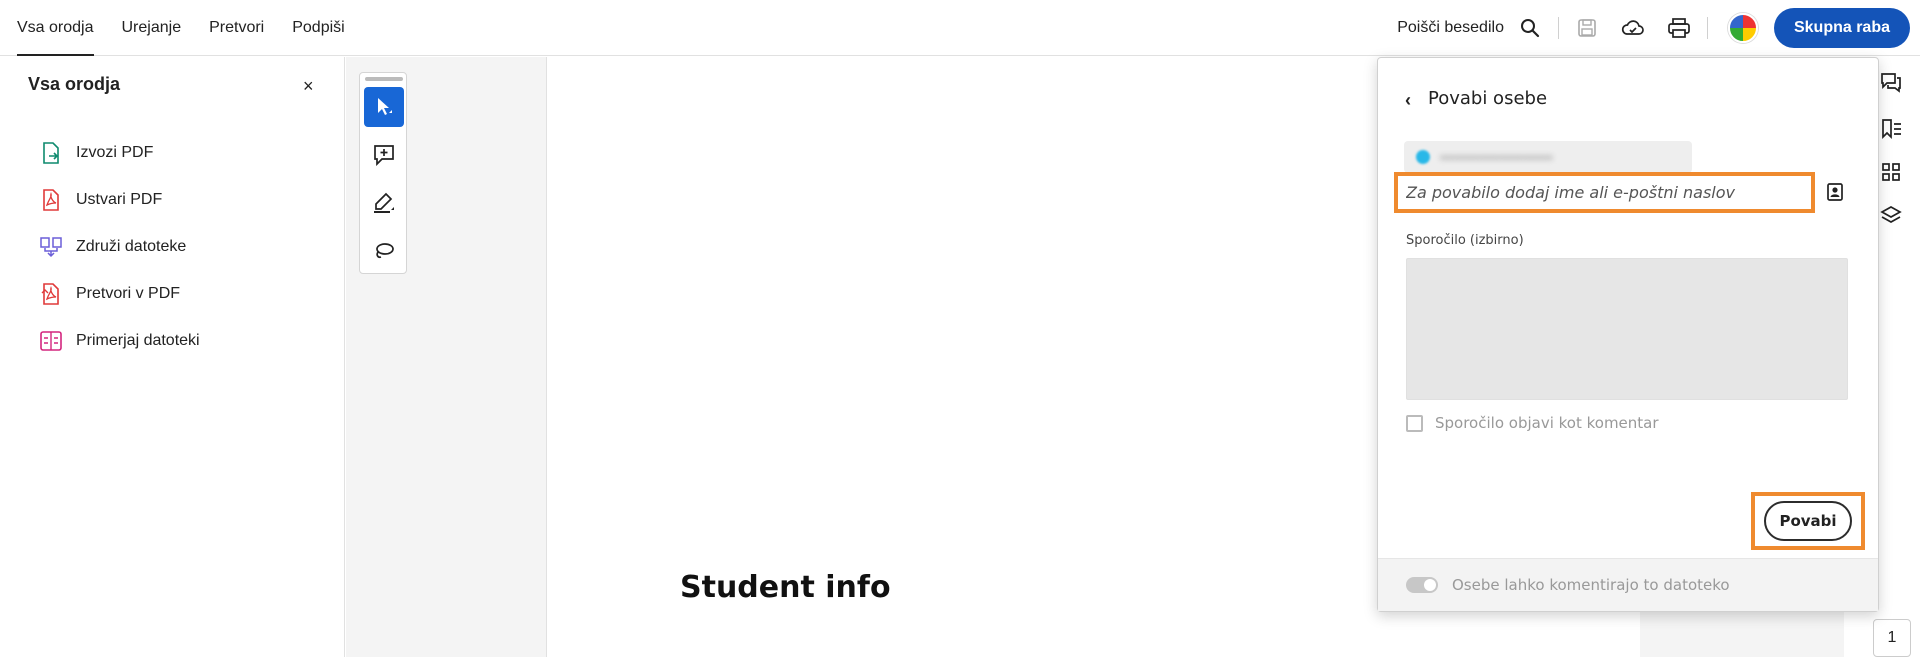 The width and height of the screenshot is (1920, 657). I want to click on invite-input-frame, so click(1604, 192).